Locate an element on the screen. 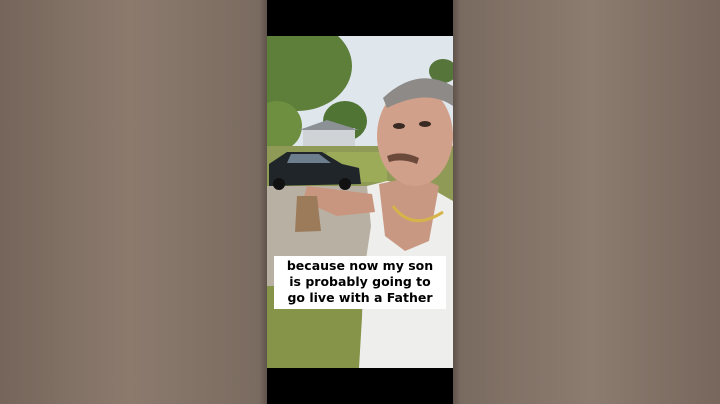 Image resolution: width=720 pixels, height=404 pixels. caption-line-2: is probably going to is located at coordinates (360, 281).